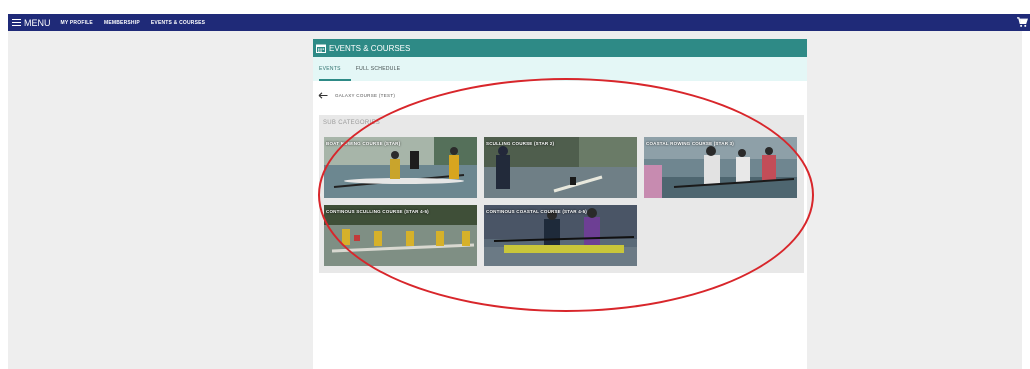 This screenshot has height=369, width=1030. I want to click on tab-bar: EVENTS FULL SCHEDULE, so click(560, 69).